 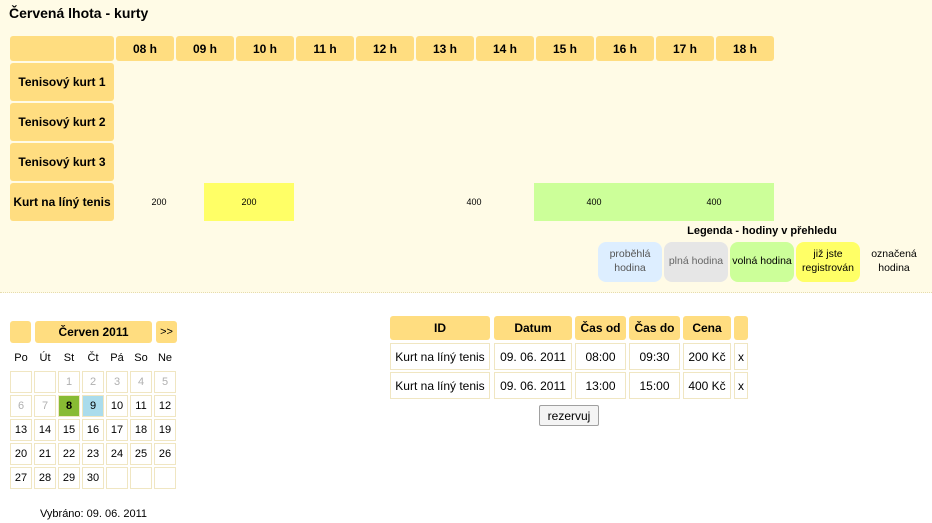 What do you see at coordinates (21, 358) in the screenshot?
I see `weekday-label: Po` at bounding box center [21, 358].